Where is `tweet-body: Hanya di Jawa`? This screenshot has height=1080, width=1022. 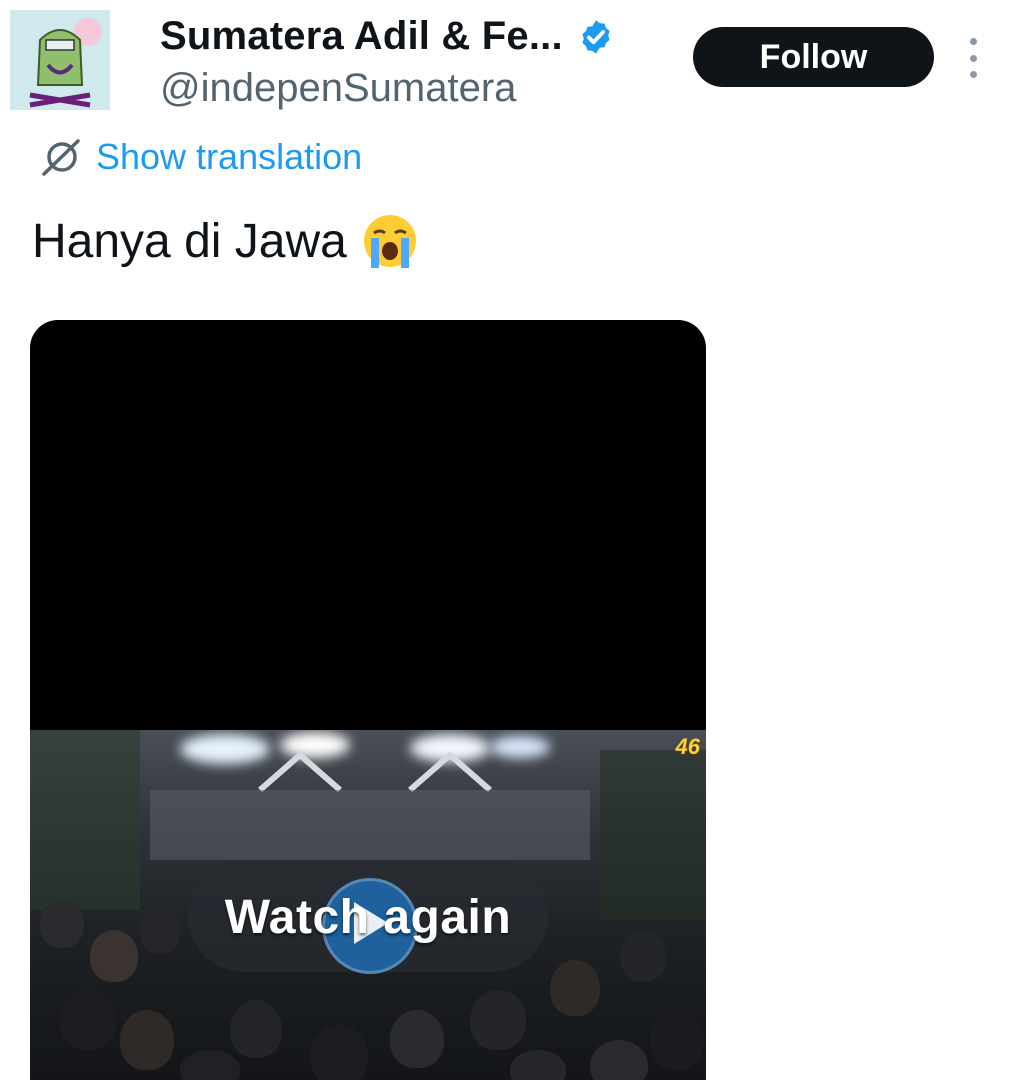
tweet-body: Hanya di Jawa is located at coordinates (189, 241).